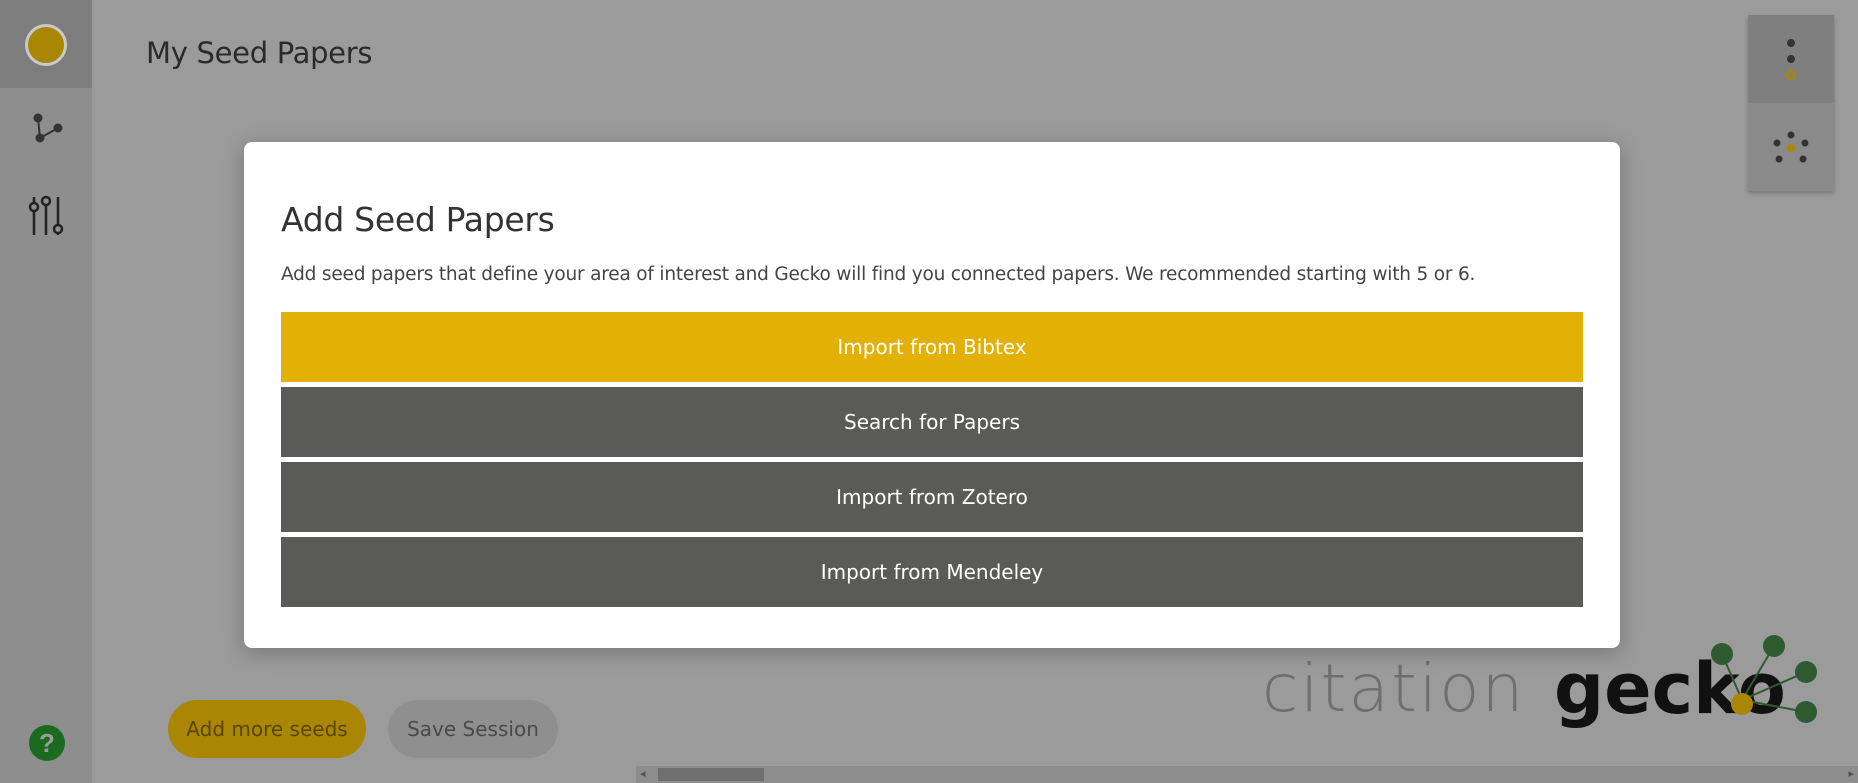 This screenshot has width=1858, height=783. Describe the element at coordinates (1851, 774) in the screenshot. I see `scroll-right-icon: ▸` at that location.